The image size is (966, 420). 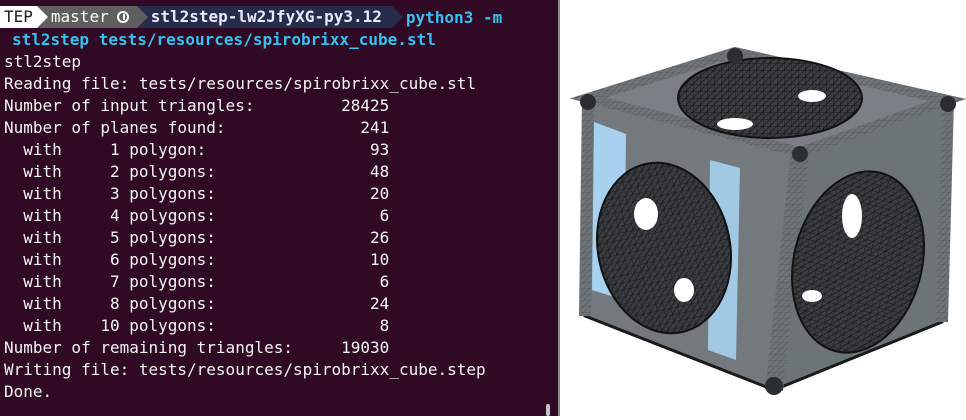 What do you see at coordinates (163, 149) in the screenshot?
I see `polygon-row-label: polygon:` at bounding box center [163, 149].